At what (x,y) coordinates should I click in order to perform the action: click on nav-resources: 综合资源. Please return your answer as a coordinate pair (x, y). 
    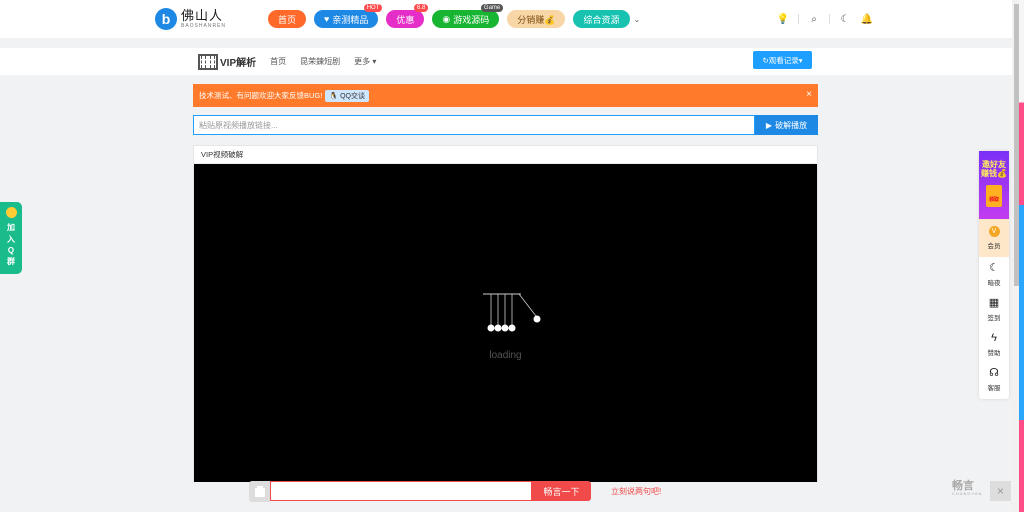
    Looking at the image, I should click on (601, 19).